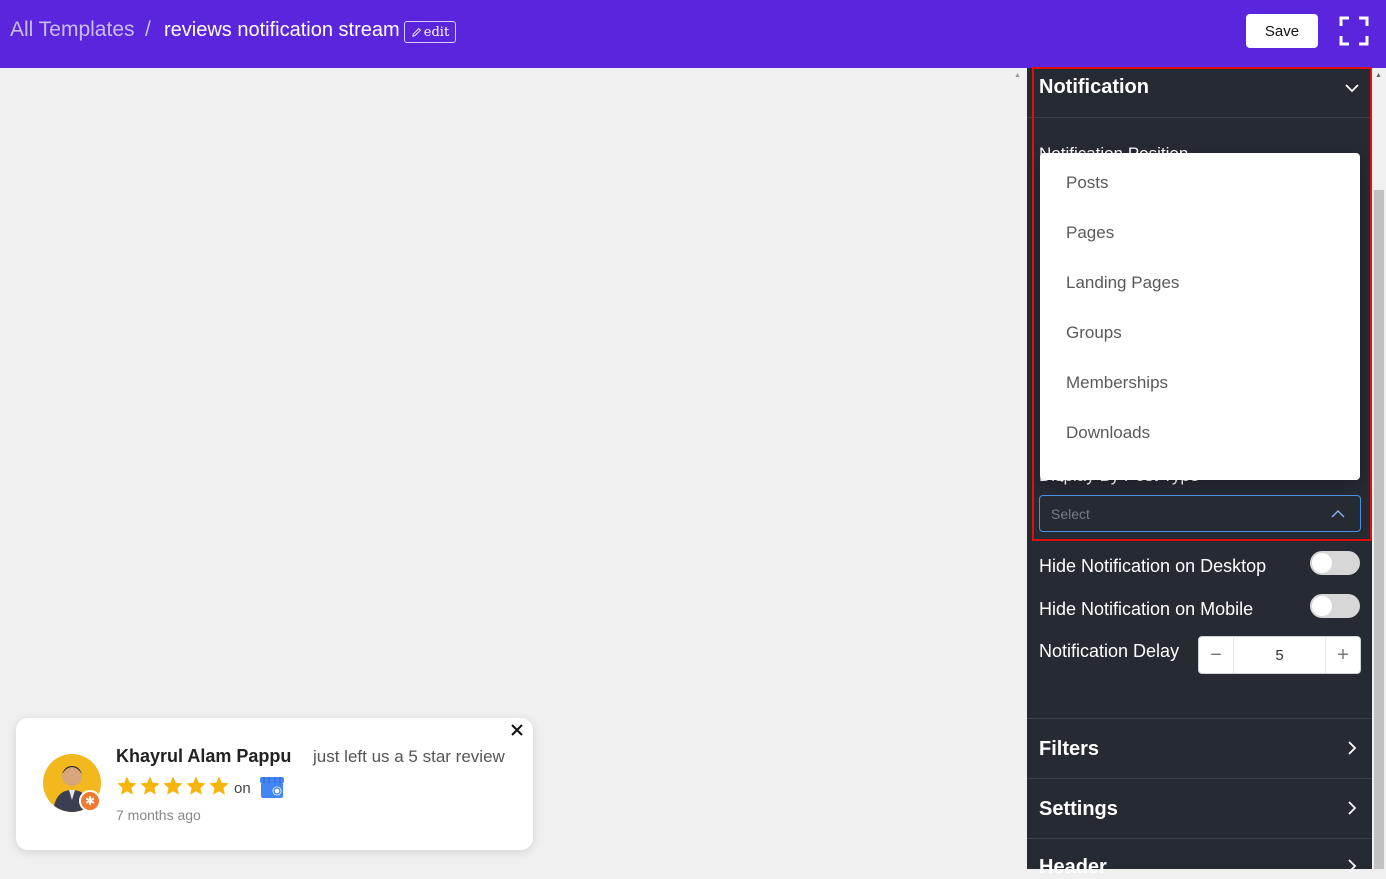 The width and height of the screenshot is (1386, 879). I want to click on star-rating, so click(173, 786).